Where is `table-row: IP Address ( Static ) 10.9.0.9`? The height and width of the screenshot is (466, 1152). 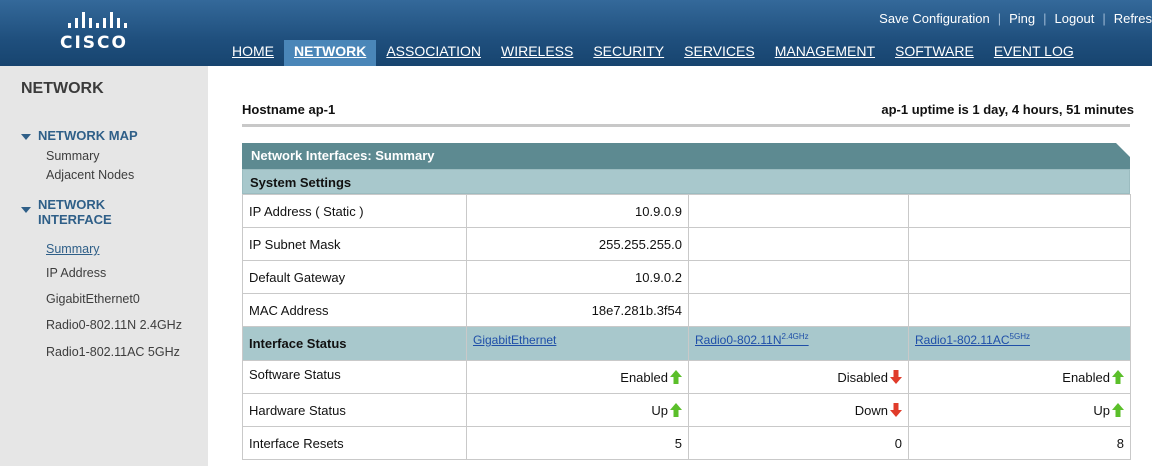 table-row: IP Address ( Static ) 10.9.0.9 is located at coordinates (686, 211).